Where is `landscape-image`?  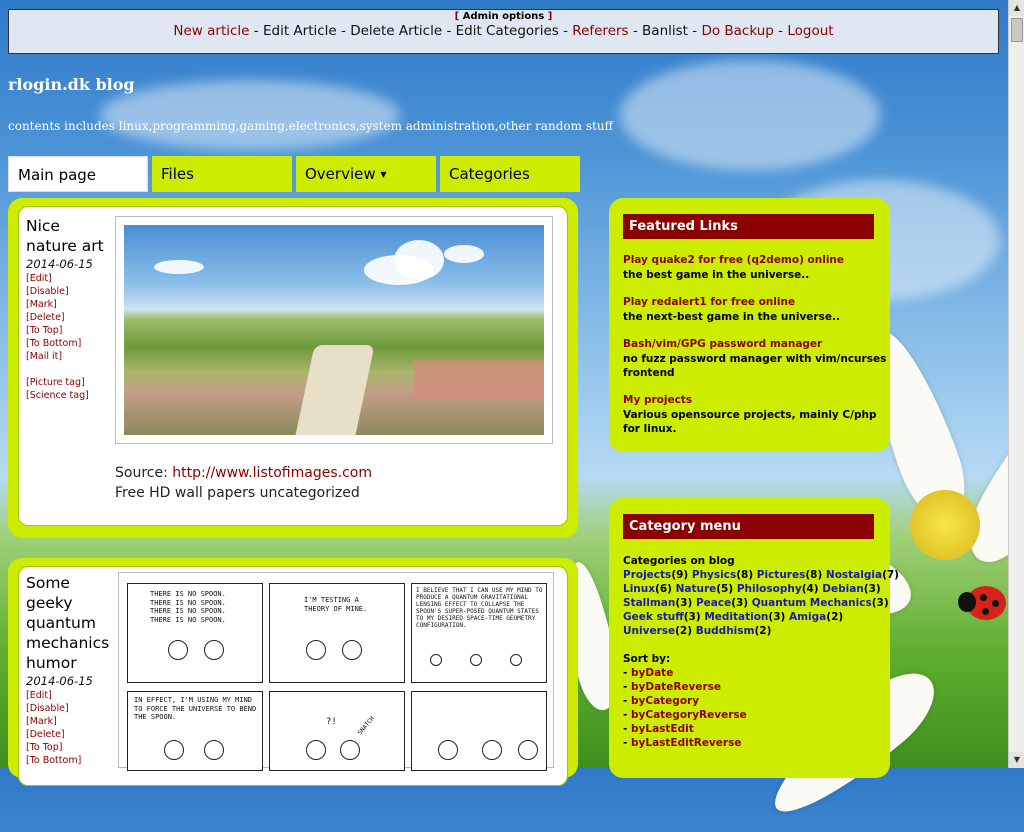
landscape-image is located at coordinates (334, 330).